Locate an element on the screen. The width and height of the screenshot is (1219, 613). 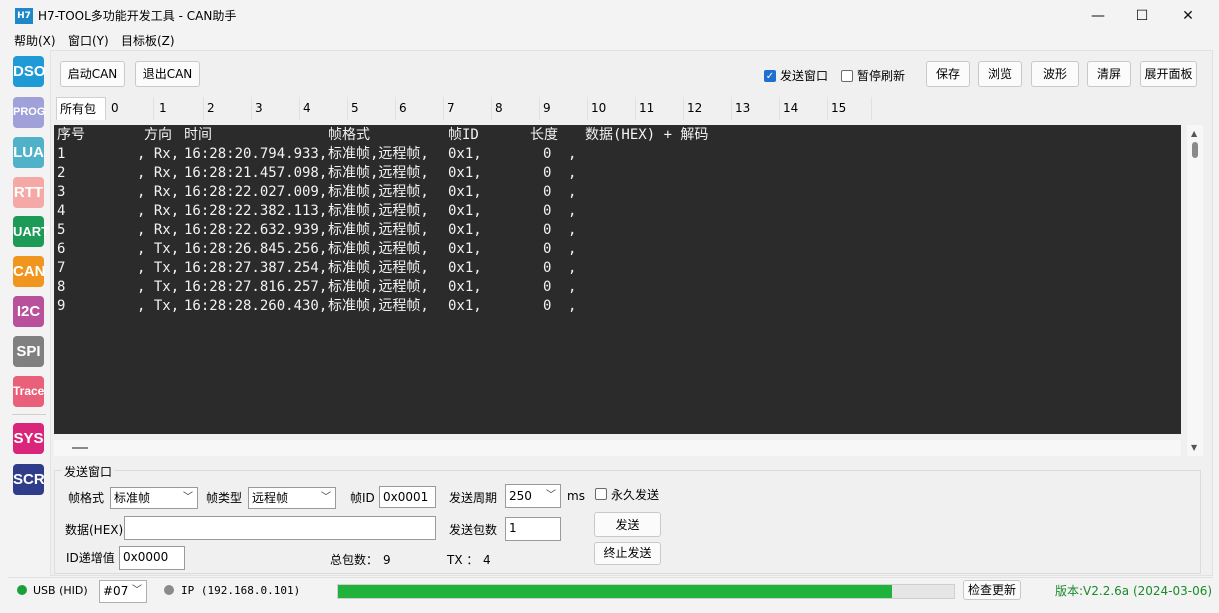
device-select: #07 ﹀ is located at coordinates (123, 591).